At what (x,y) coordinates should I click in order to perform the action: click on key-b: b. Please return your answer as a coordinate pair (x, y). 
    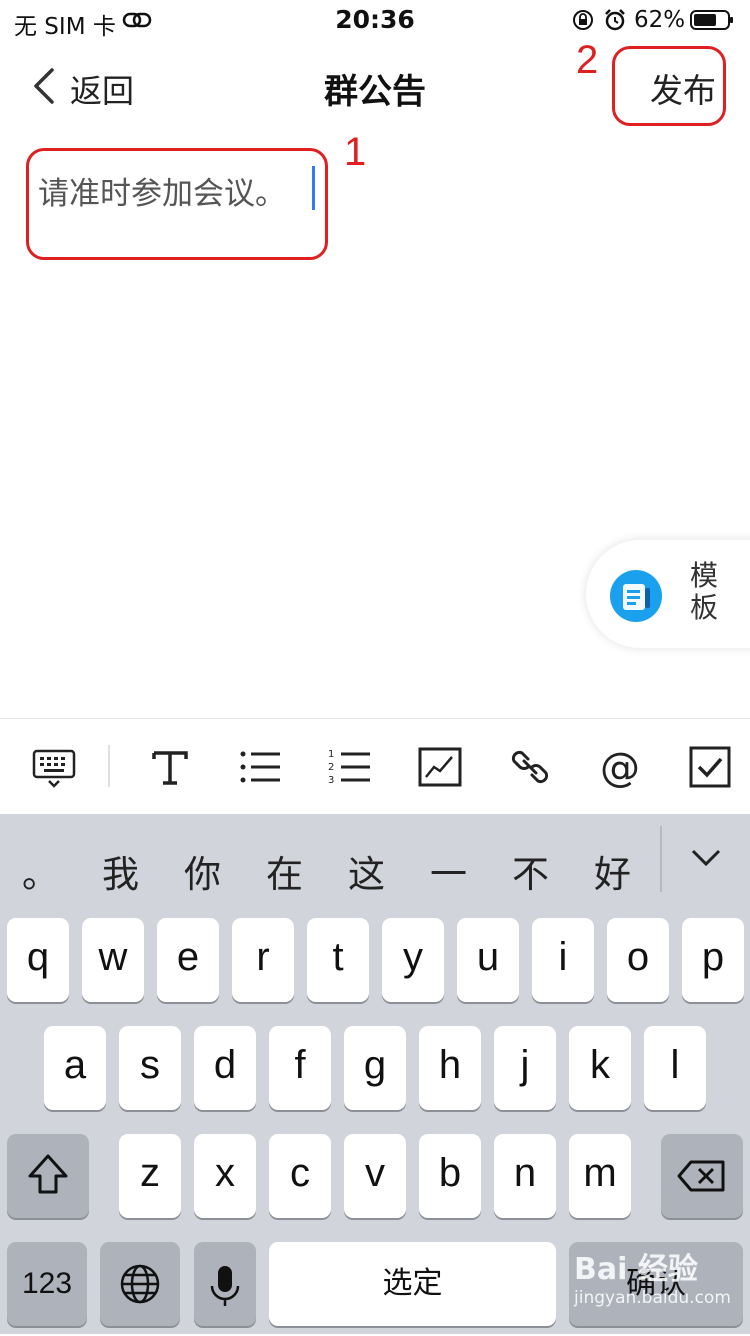
    Looking at the image, I should click on (450, 1176).